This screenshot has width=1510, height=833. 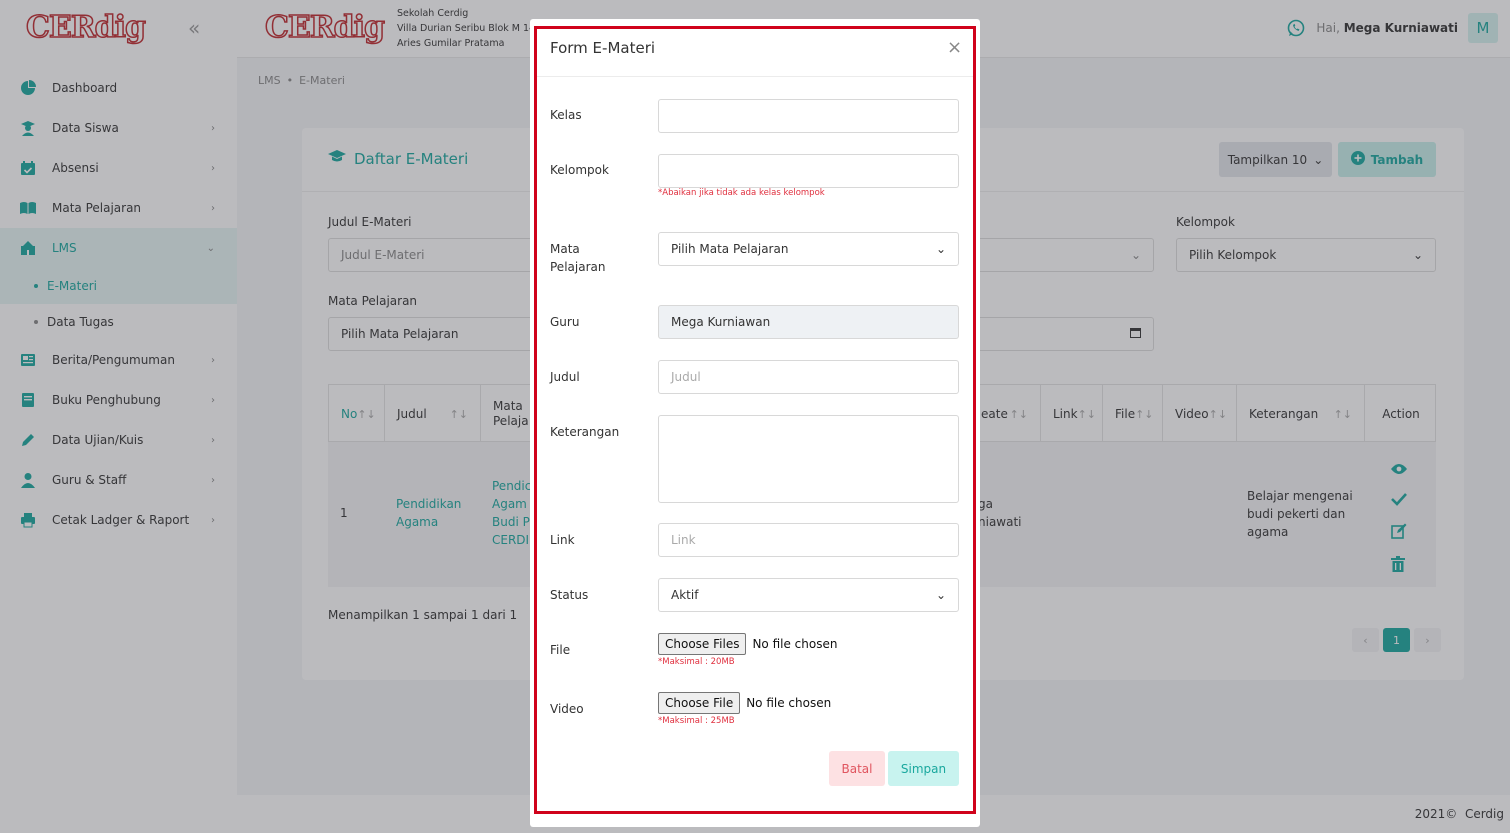 What do you see at coordinates (603, 48) in the screenshot?
I see `modal-title: Form E-Materi` at bounding box center [603, 48].